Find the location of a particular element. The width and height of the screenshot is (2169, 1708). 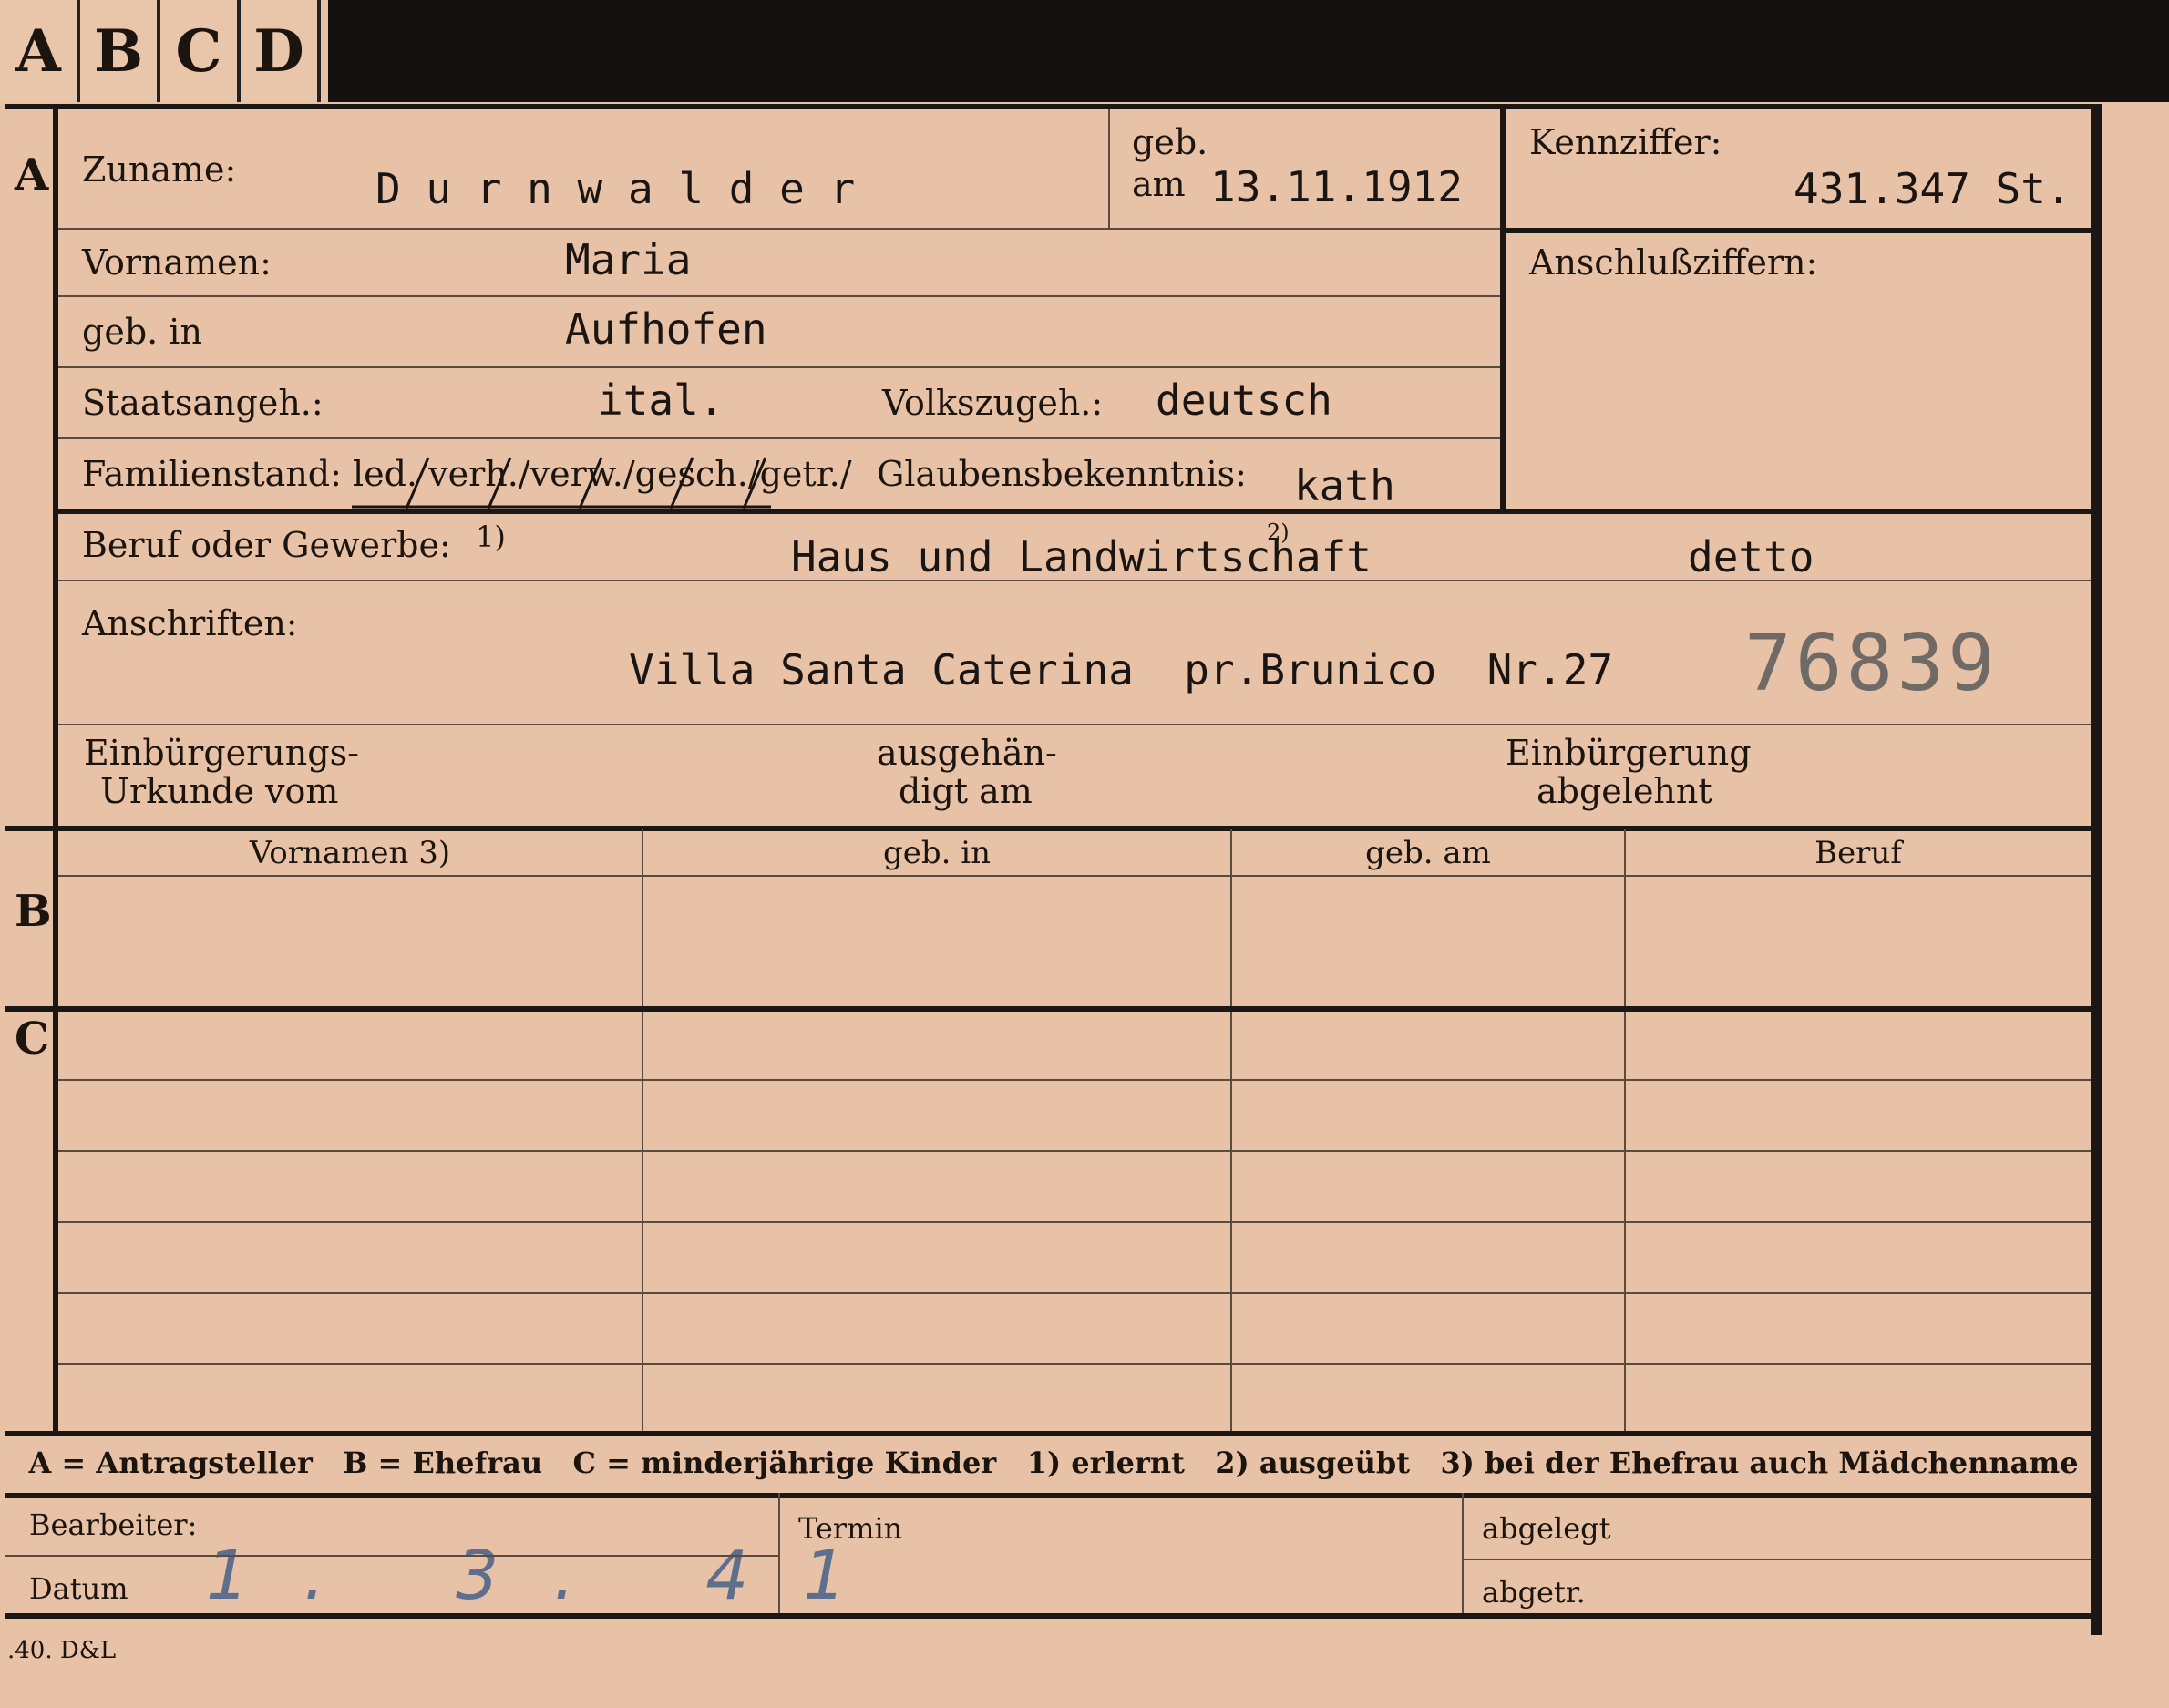

strike-through-marks is located at coordinates (562, 483).